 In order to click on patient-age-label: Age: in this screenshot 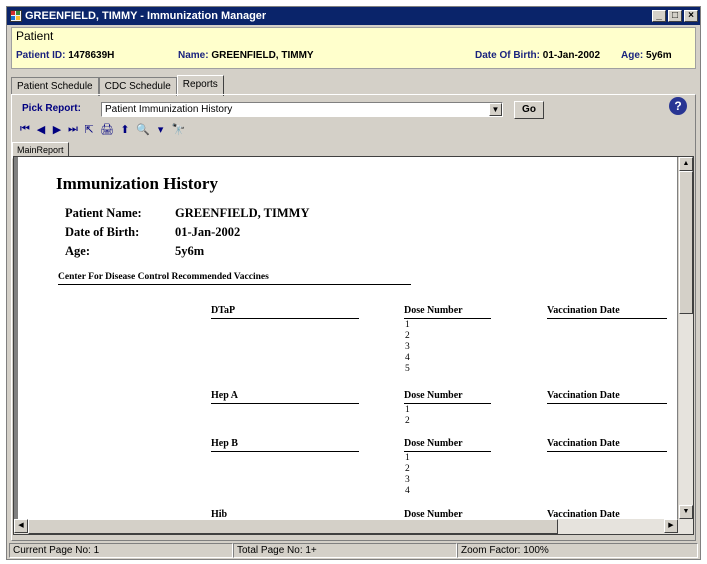, I will do `click(632, 55)`.